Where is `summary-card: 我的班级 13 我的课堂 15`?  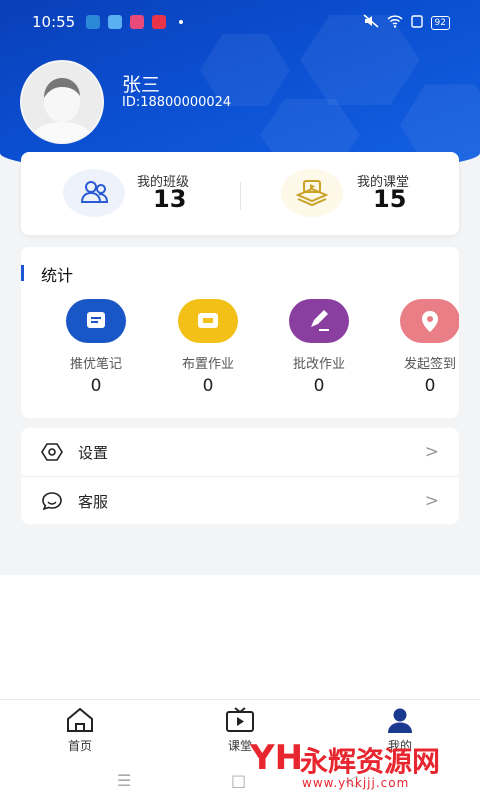
summary-card: 我的班级 13 我的课堂 15 is located at coordinates (240, 193).